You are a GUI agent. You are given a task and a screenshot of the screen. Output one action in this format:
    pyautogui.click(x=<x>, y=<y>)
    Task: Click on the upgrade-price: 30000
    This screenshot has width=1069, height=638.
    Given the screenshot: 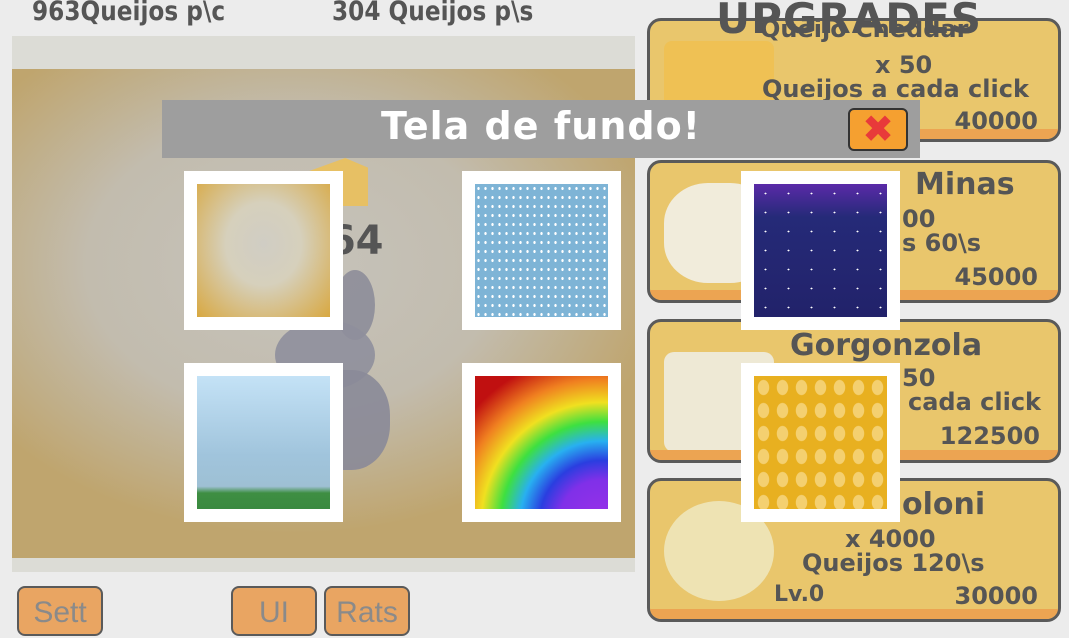 What is the action you would take?
    pyautogui.click(x=996, y=596)
    